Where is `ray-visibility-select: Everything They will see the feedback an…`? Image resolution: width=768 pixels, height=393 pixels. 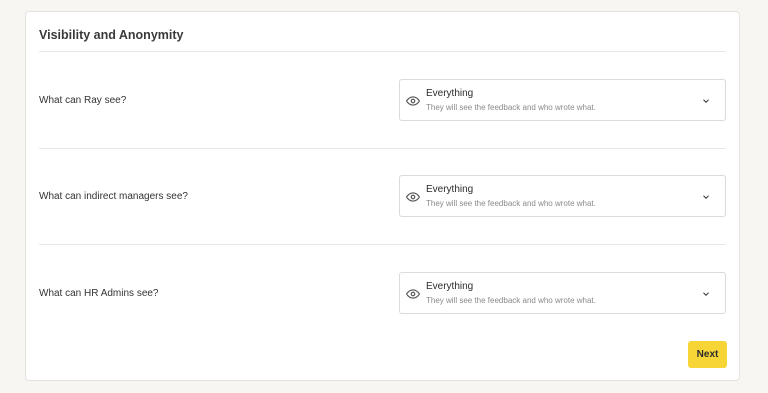
ray-visibility-select: Everything They will see the feedback an… is located at coordinates (562, 100).